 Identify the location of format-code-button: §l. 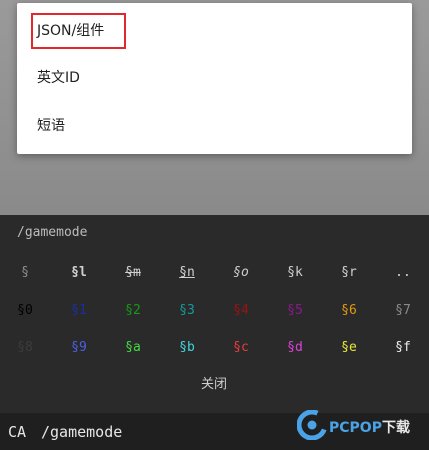
(79, 272).